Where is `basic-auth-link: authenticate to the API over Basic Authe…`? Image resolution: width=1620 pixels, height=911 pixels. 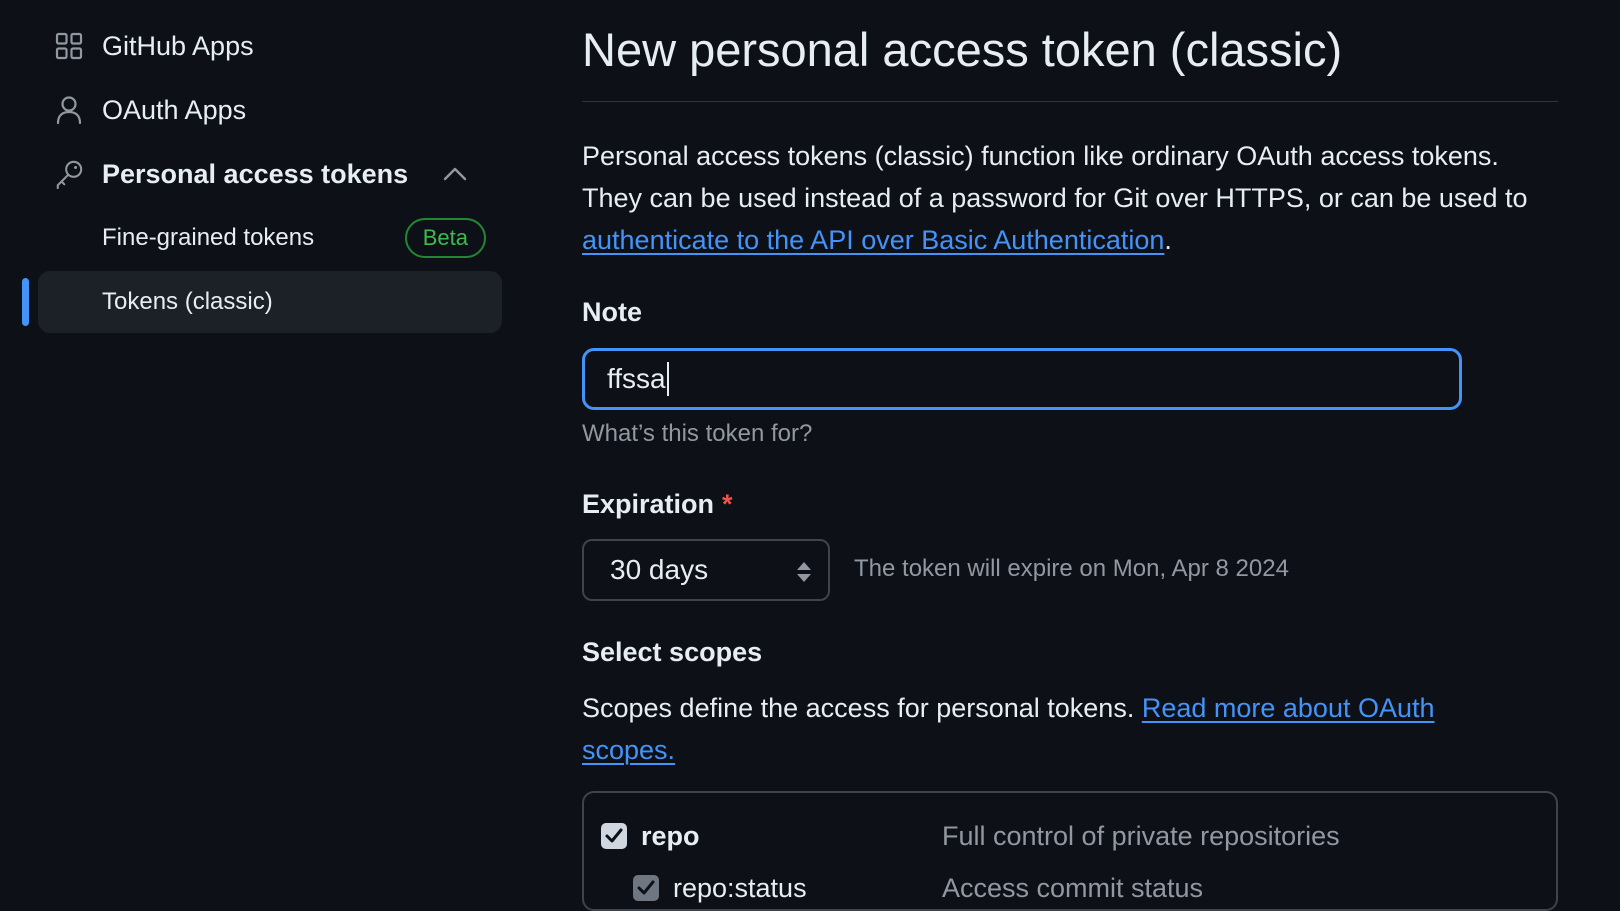
basic-auth-link: authenticate to the API over Basic Authe… is located at coordinates (873, 240).